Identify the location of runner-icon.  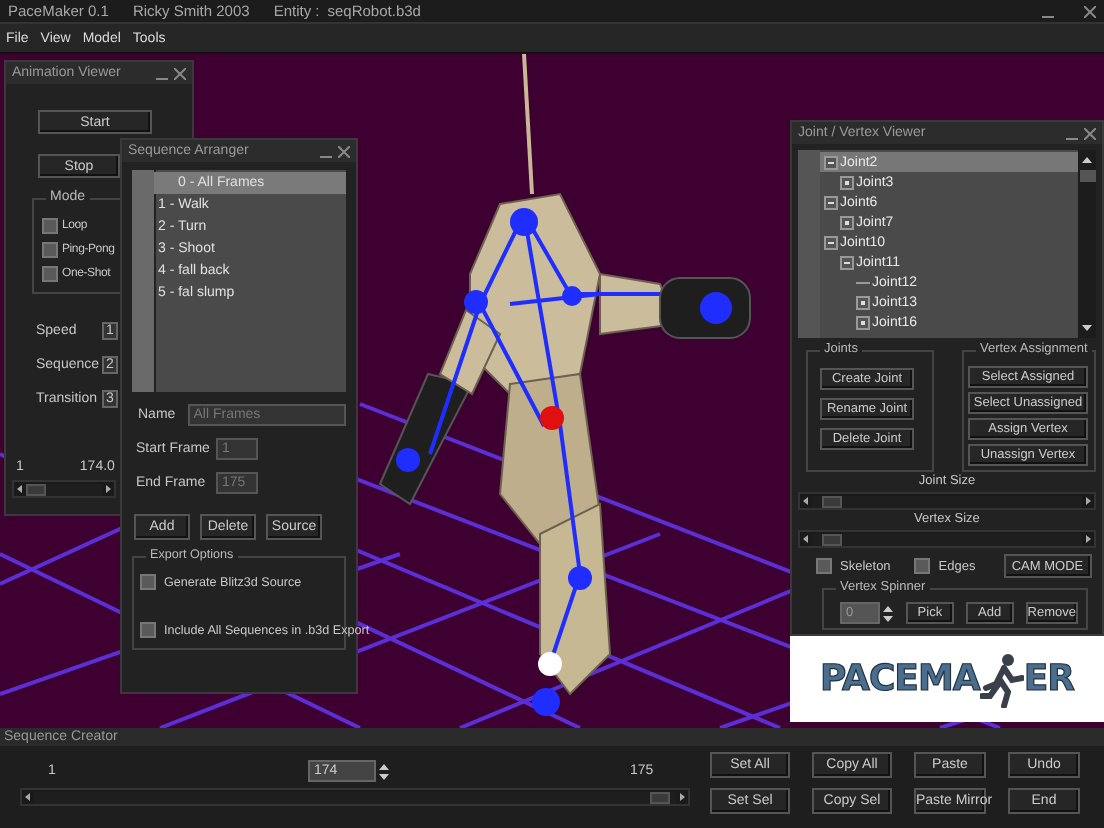
(1001, 679).